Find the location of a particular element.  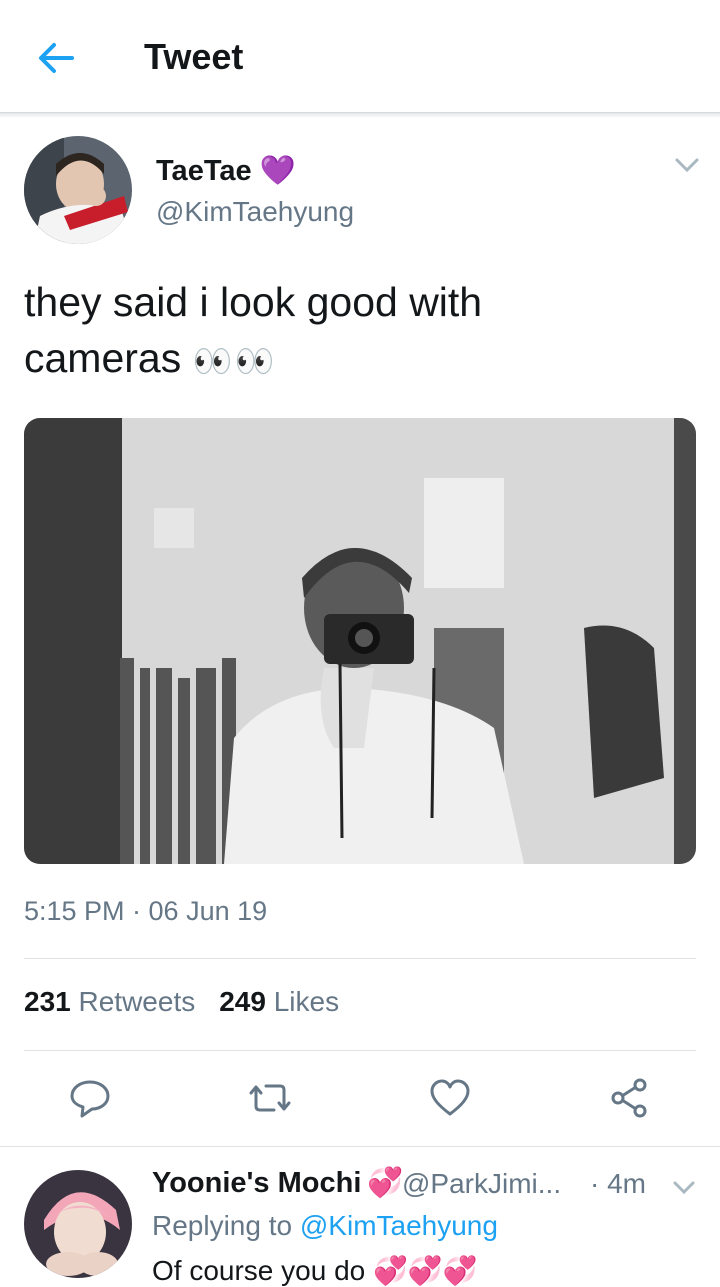

sparkling-hearts-icon: 💞 is located at coordinates (385, 1183).